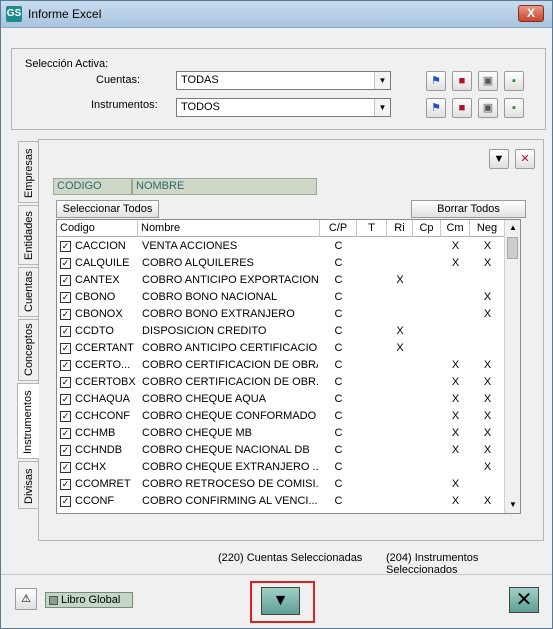  What do you see at coordinates (436, 108) in the screenshot?
I see `instrumentos-flag-icon: ⚑` at bounding box center [436, 108].